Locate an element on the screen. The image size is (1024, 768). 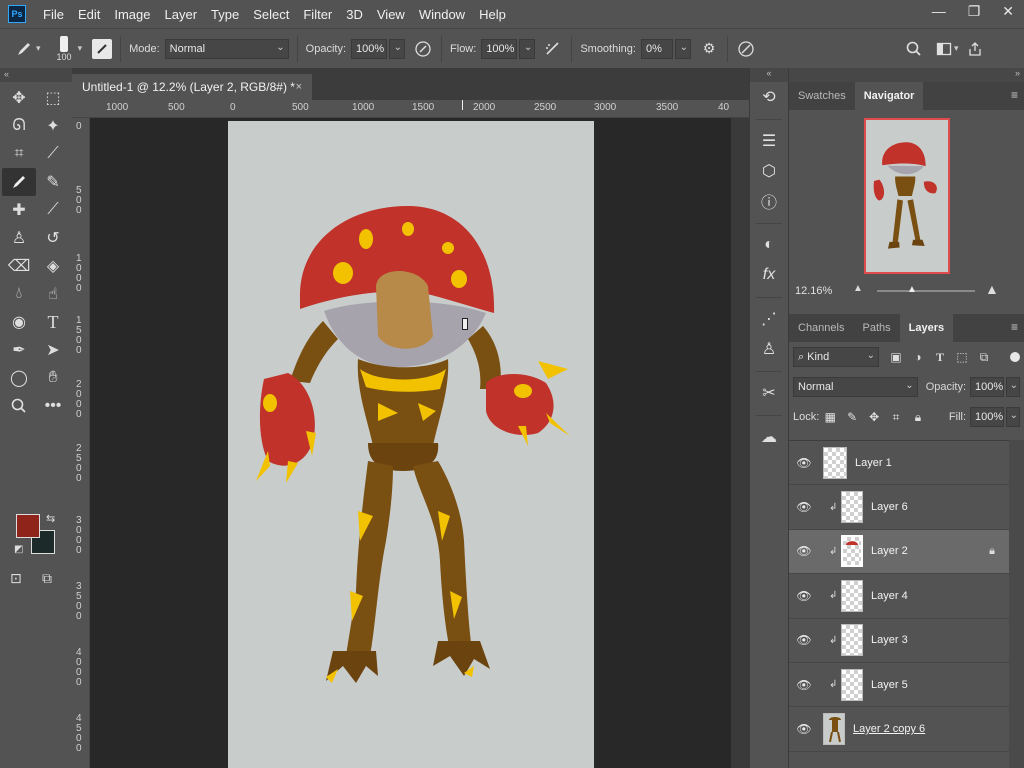
zoom-in-icon: ▲ is located at coordinates (992, 289).